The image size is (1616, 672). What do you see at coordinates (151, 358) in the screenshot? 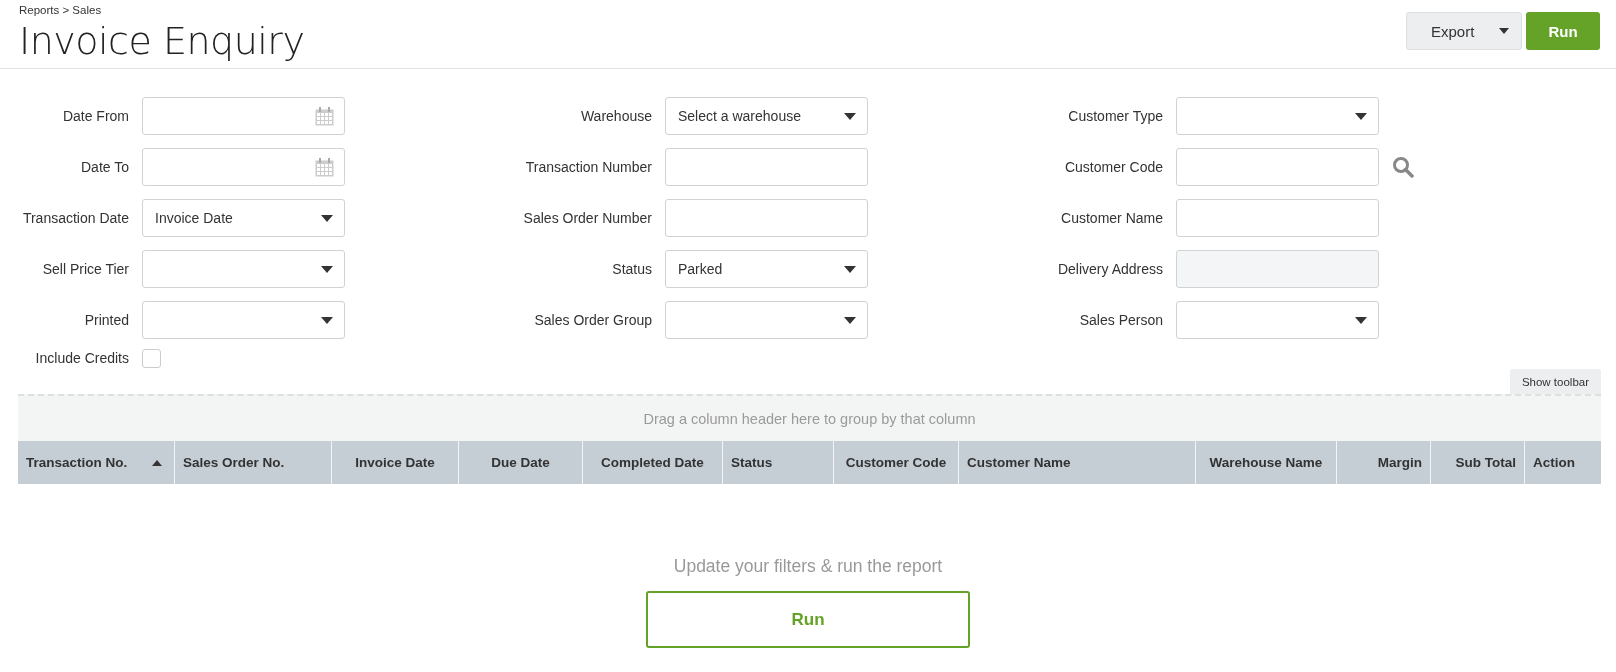
I see `checkbox` at bounding box center [151, 358].